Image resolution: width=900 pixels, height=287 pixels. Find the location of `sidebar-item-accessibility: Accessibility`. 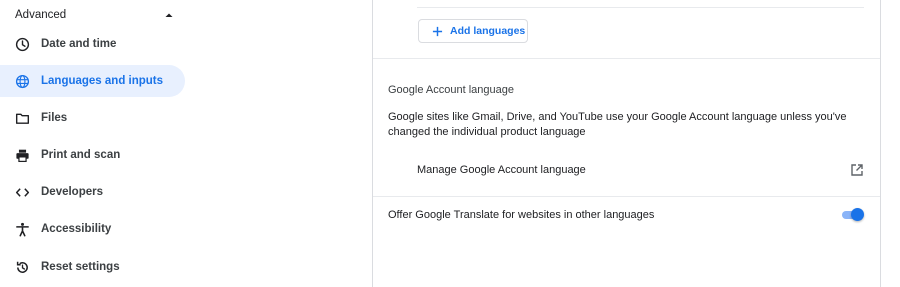

sidebar-item-accessibility: Accessibility is located at coordinates (92, 229).